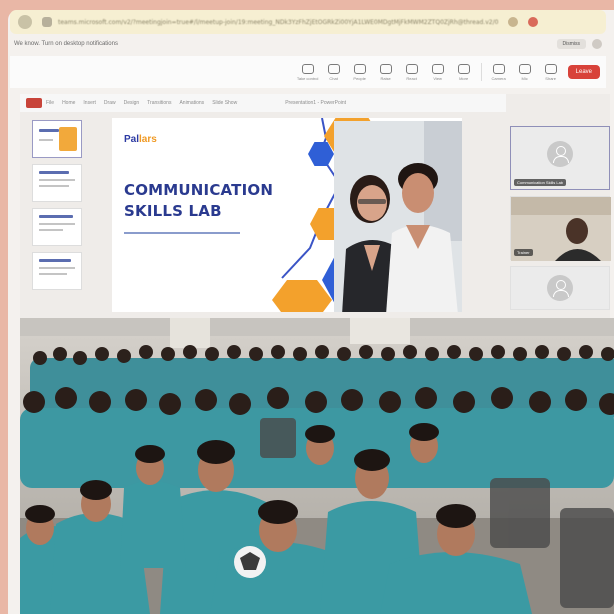 Image resolution: width=614 pixels, height=614 pixels. I want to click on mic-button: Mic, so click(525, 72).